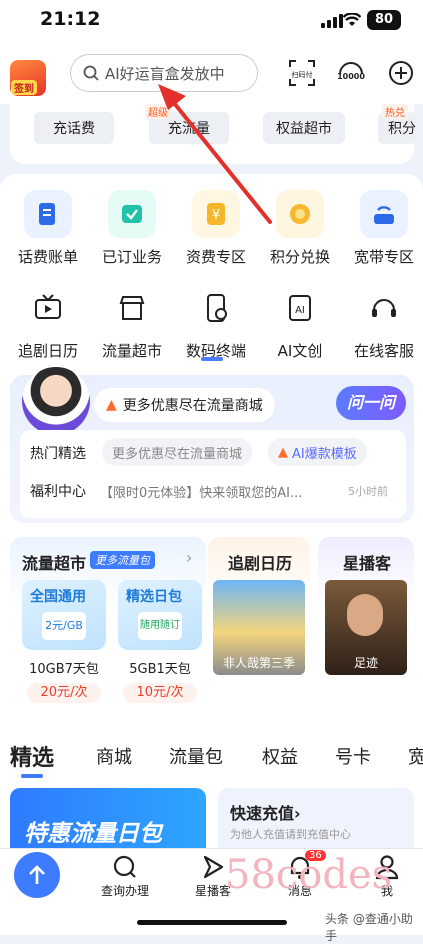 This screenshot has width=423, height=944. I want to click on status-bar: 21:12 80, so click(211, 22).